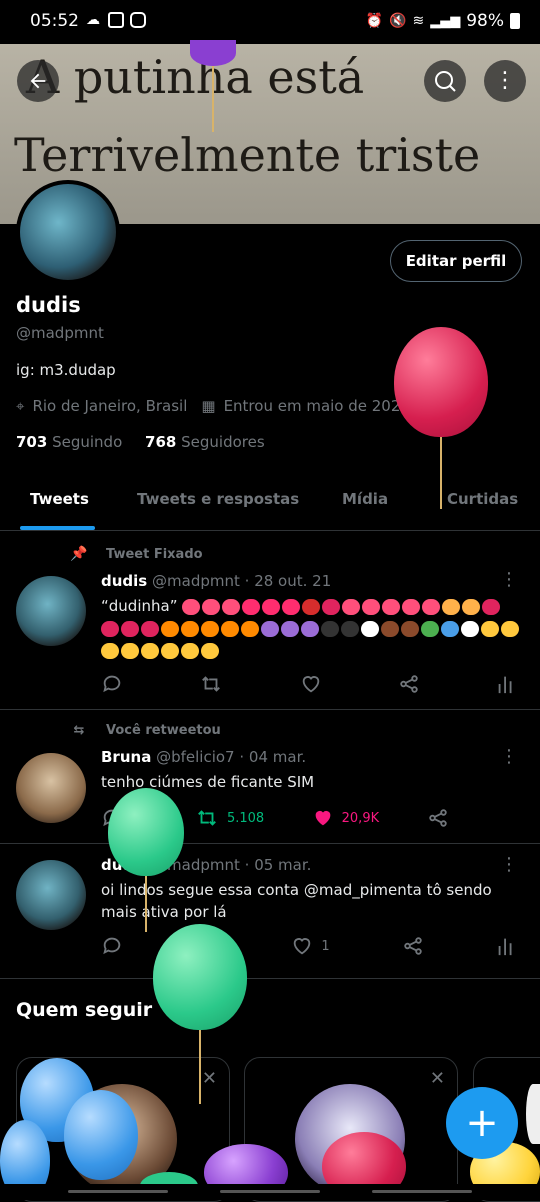  I want to click on nav-back-button, so click(422, 1191).